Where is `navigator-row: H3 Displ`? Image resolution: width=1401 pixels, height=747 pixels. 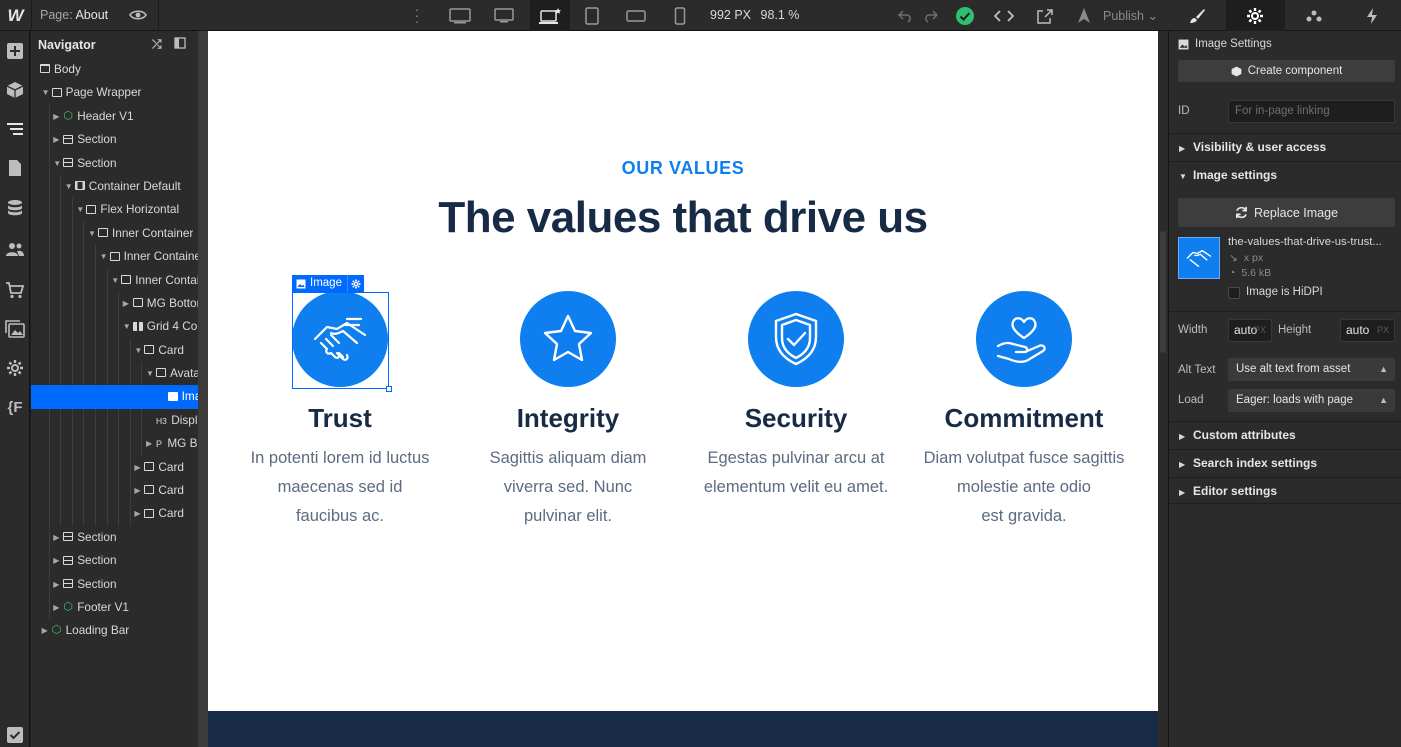
navigator-row: H3 Displ is located at coordinates (114, 420).